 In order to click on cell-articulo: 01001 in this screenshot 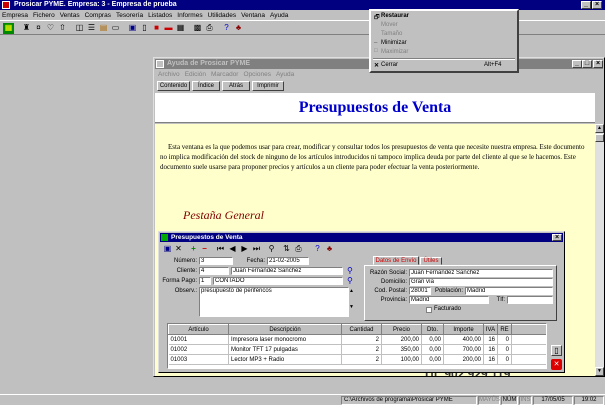, I will do `click(198, 339)`.